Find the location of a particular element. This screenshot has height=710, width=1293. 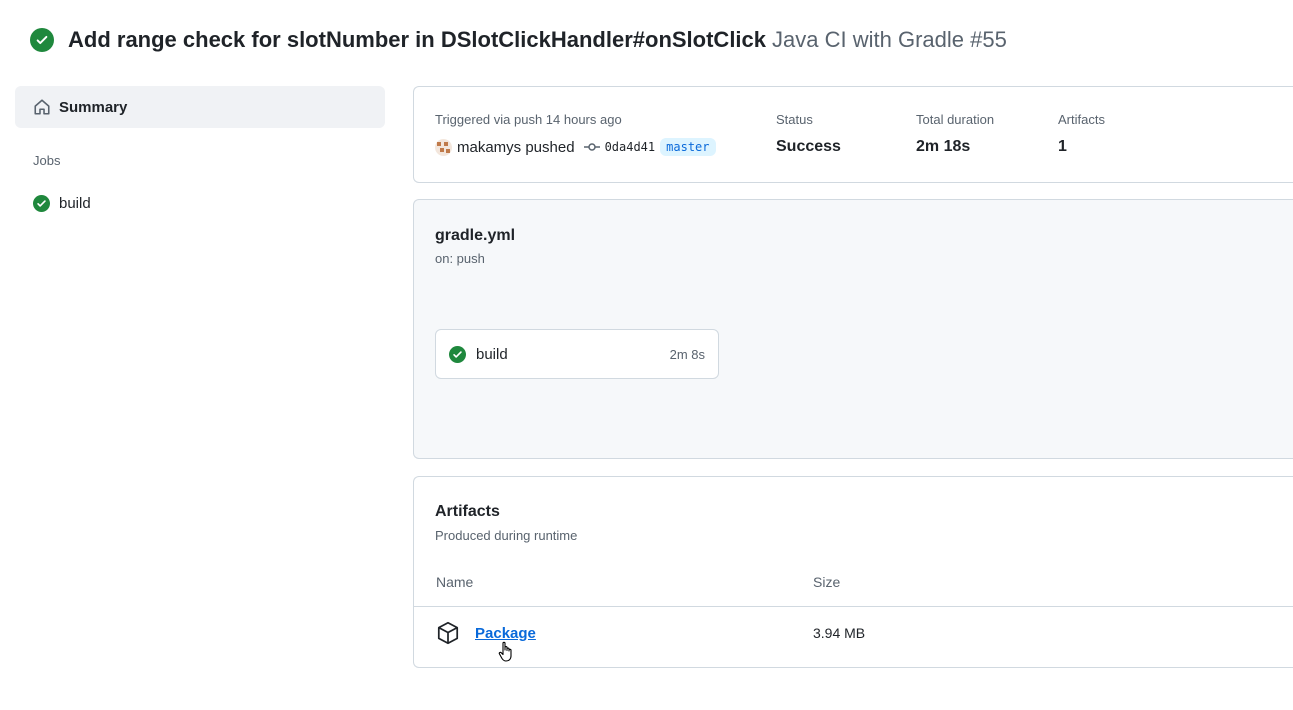

artifacts-count-label: Artifacts is located at coordinates (1081, 119).